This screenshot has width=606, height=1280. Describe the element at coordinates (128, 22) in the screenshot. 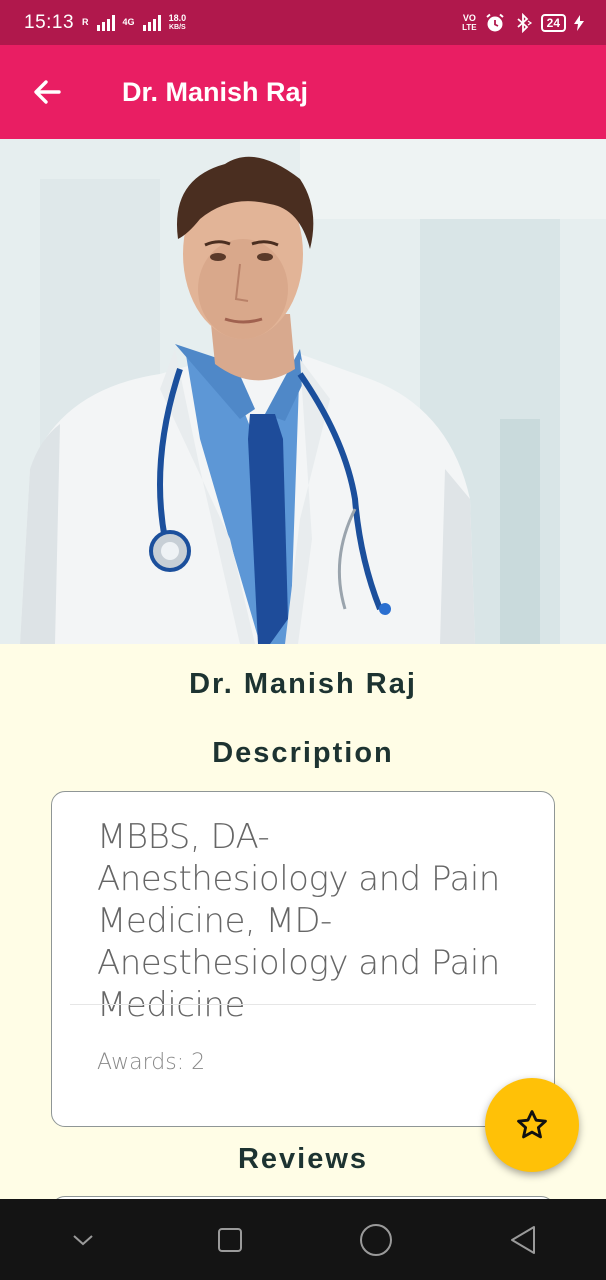

I see `network-4g-label: 4G` at that location.